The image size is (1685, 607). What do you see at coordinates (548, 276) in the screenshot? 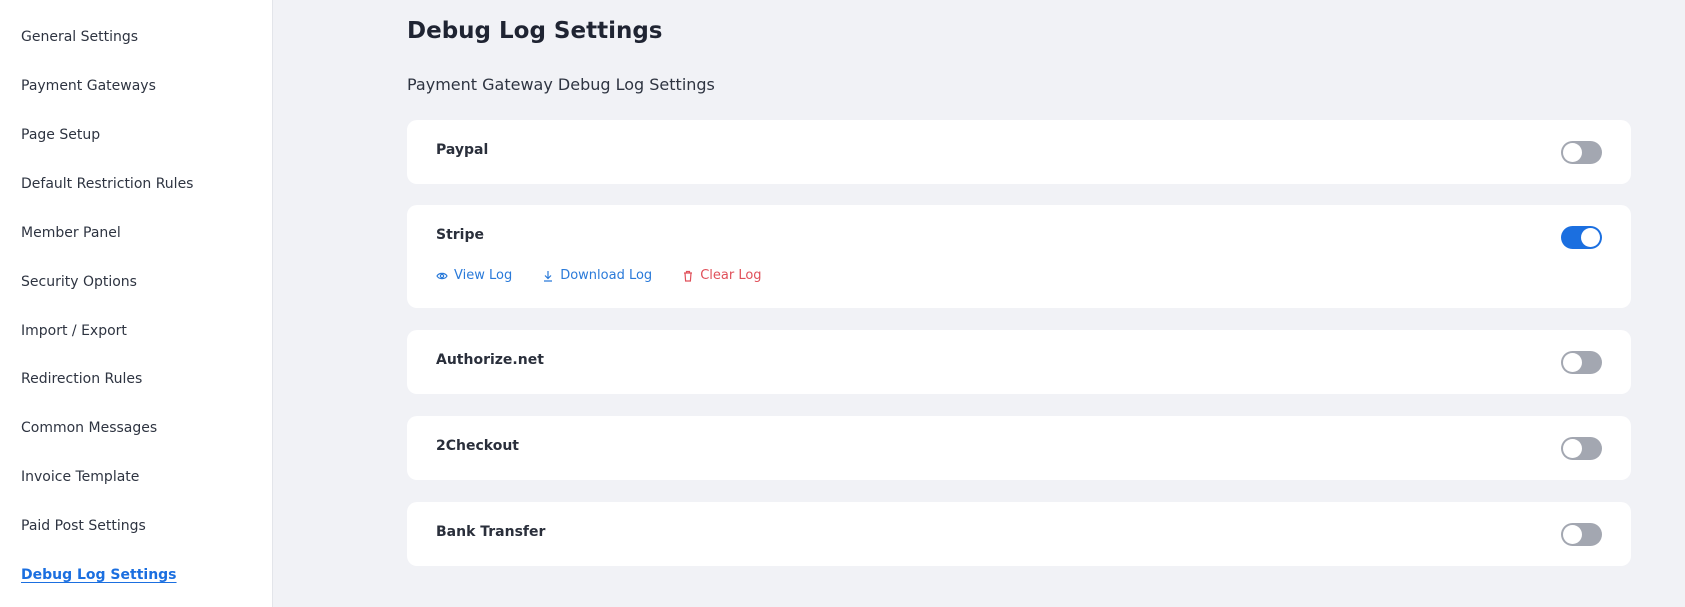
I see `download-icon` at bounding box center [548, 276].